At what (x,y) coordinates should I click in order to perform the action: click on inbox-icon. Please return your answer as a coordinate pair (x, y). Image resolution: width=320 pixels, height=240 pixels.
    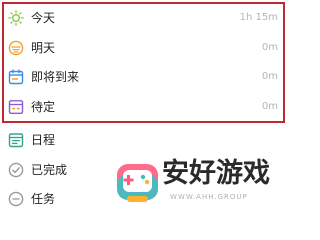
    Looking at the image, I should click on (16, 107).